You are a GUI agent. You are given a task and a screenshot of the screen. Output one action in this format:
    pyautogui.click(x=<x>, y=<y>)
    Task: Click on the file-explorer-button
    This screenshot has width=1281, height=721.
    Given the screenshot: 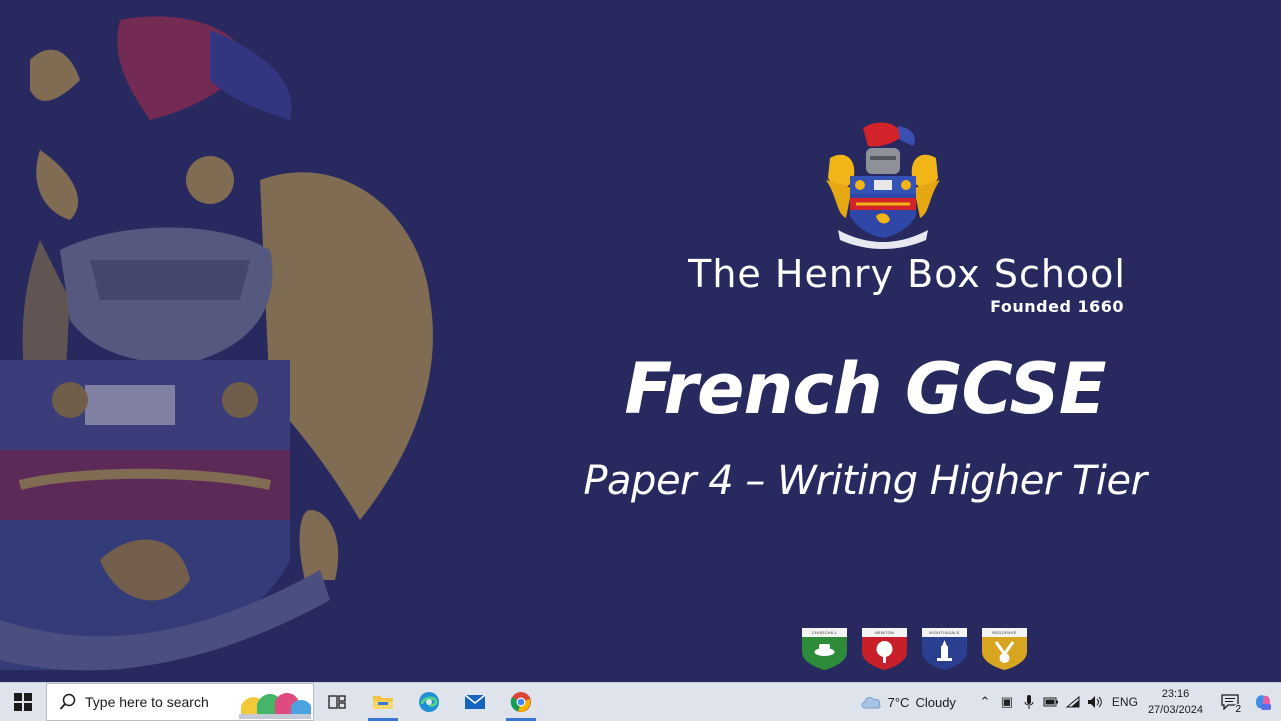 What is the action you would take?
    pyautogui.click(x=383, y=702)
    